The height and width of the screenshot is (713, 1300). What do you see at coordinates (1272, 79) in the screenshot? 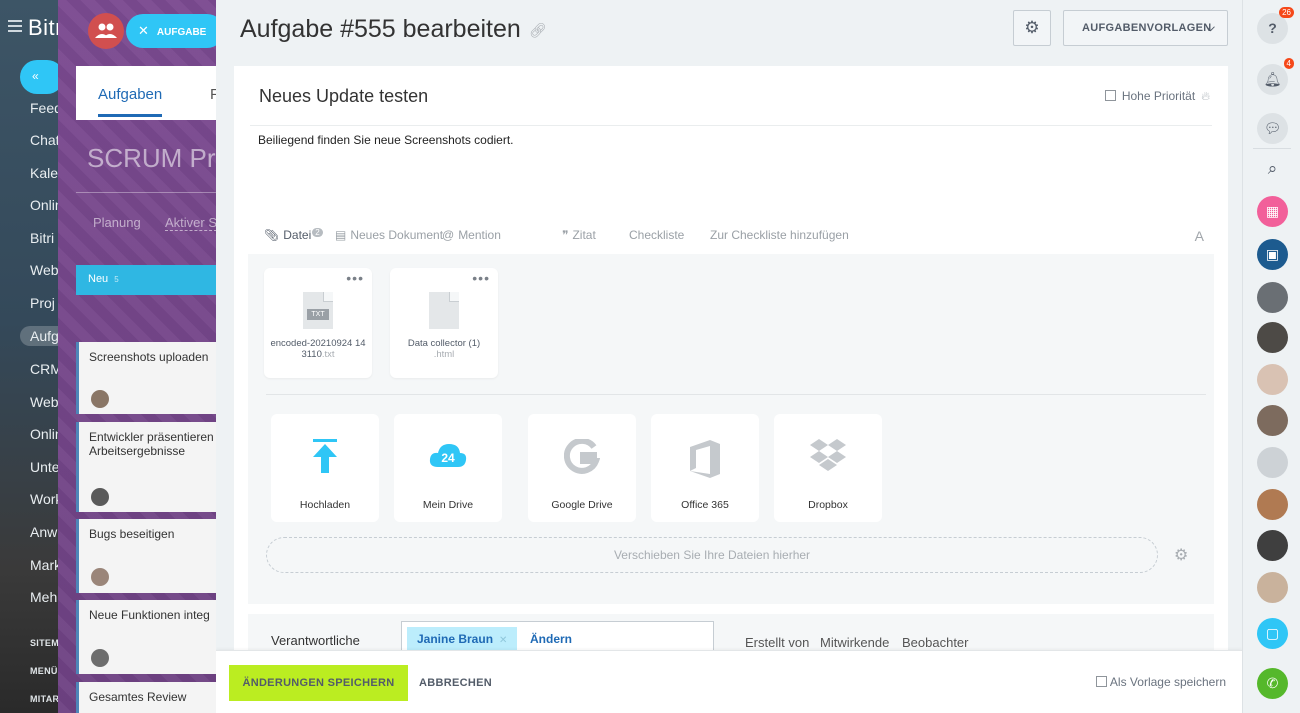
I see `bell-icon: 🔔︎` at bounding box center [1272, 79].